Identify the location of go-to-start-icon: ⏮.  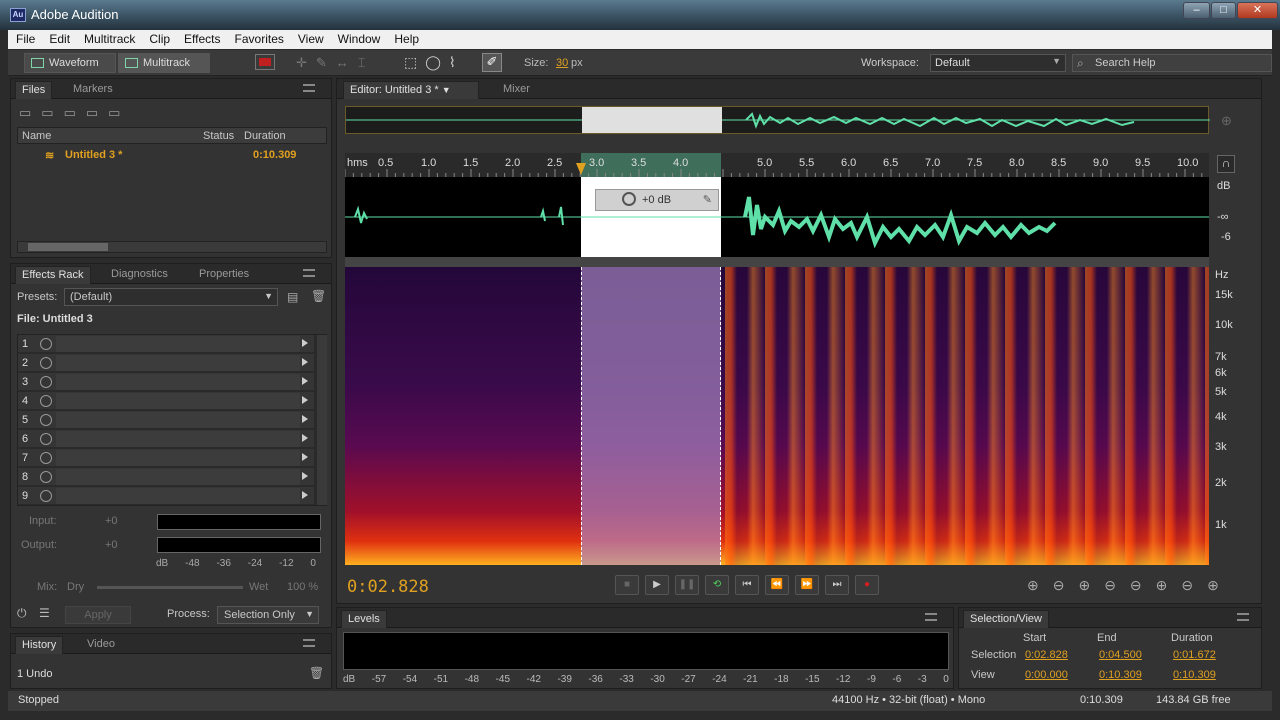
(747, 585).